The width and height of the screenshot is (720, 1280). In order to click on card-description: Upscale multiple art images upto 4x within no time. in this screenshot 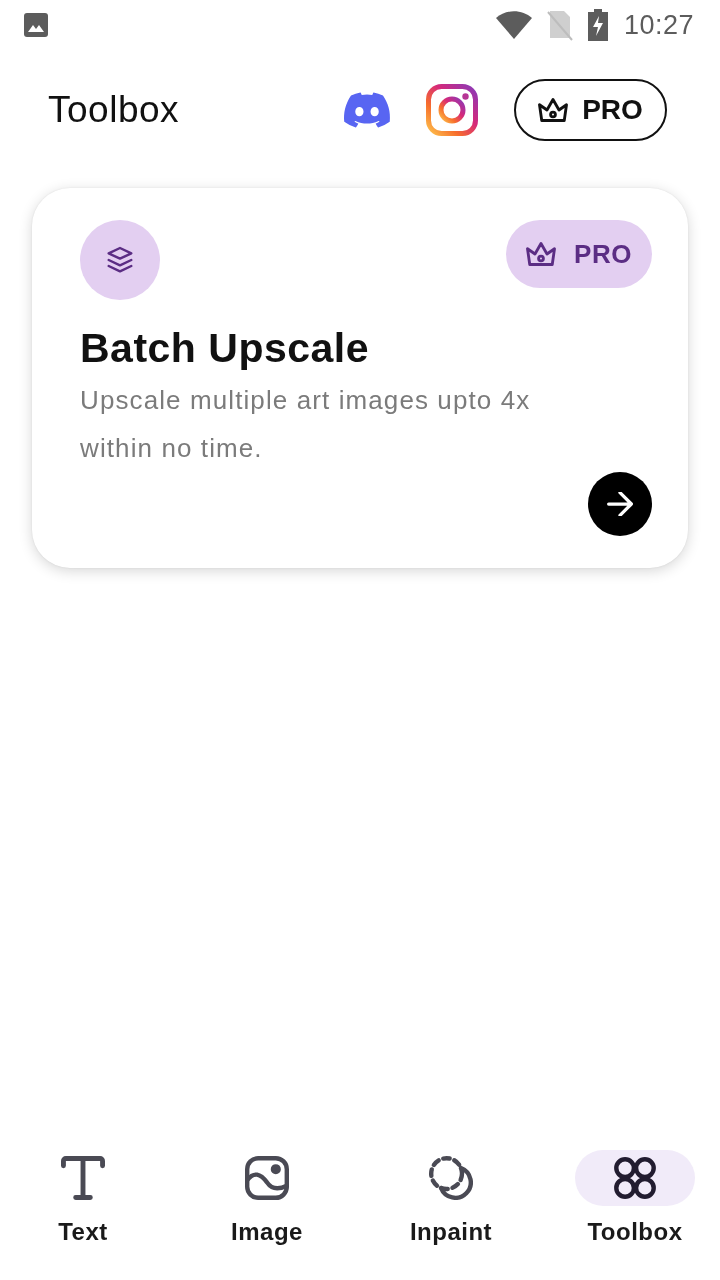, I will do `click(306, 424)`.